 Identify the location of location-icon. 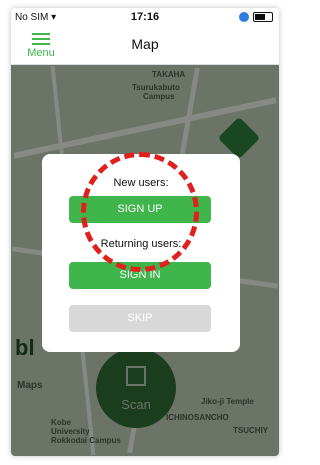
(244, 17).